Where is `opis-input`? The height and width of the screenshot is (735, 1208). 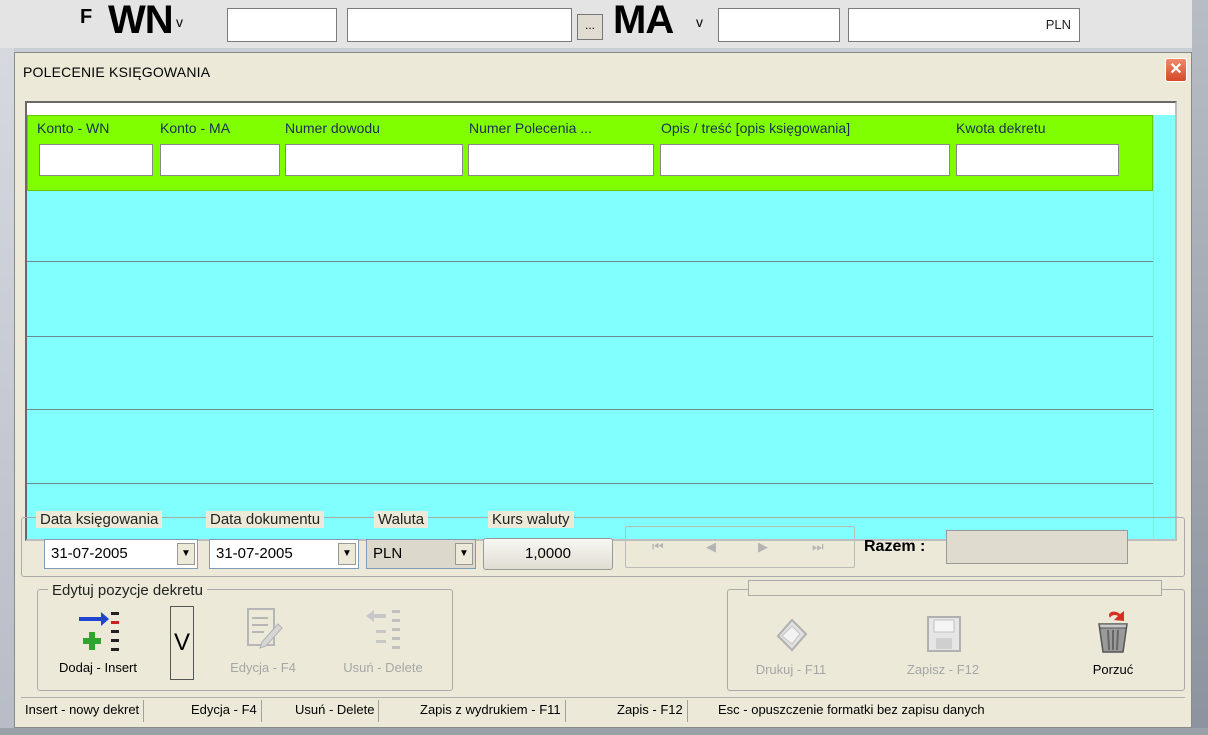 opis-input is located at coordinates (805, 160).